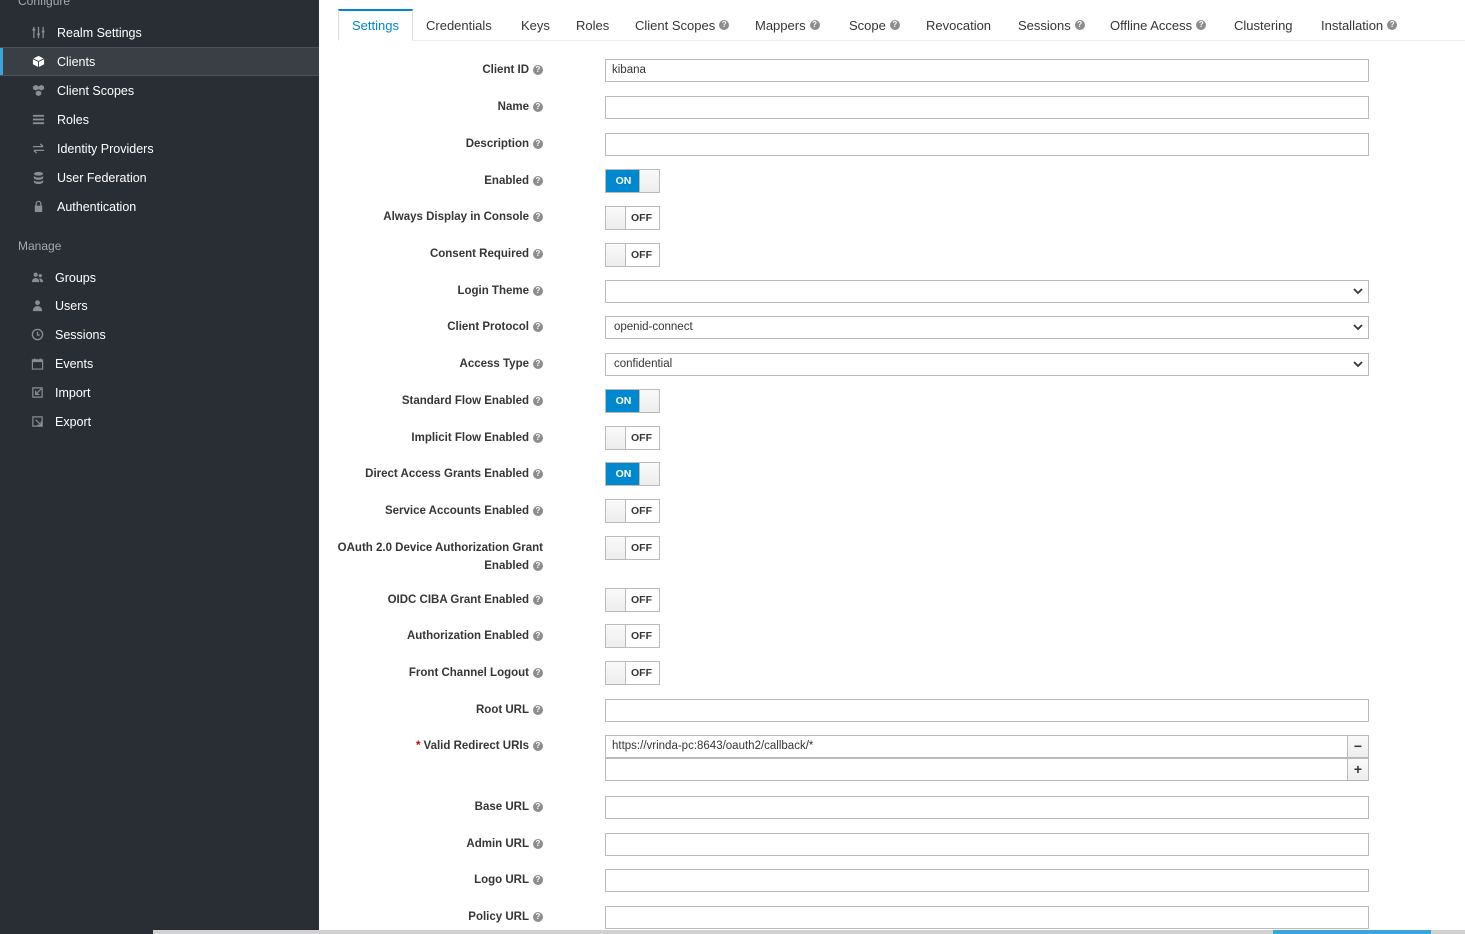 The image size is (1465, 934). Describe the element at coordinates (1352, 932) in the screenshot. I see `scrollbar-thumb` at that location.